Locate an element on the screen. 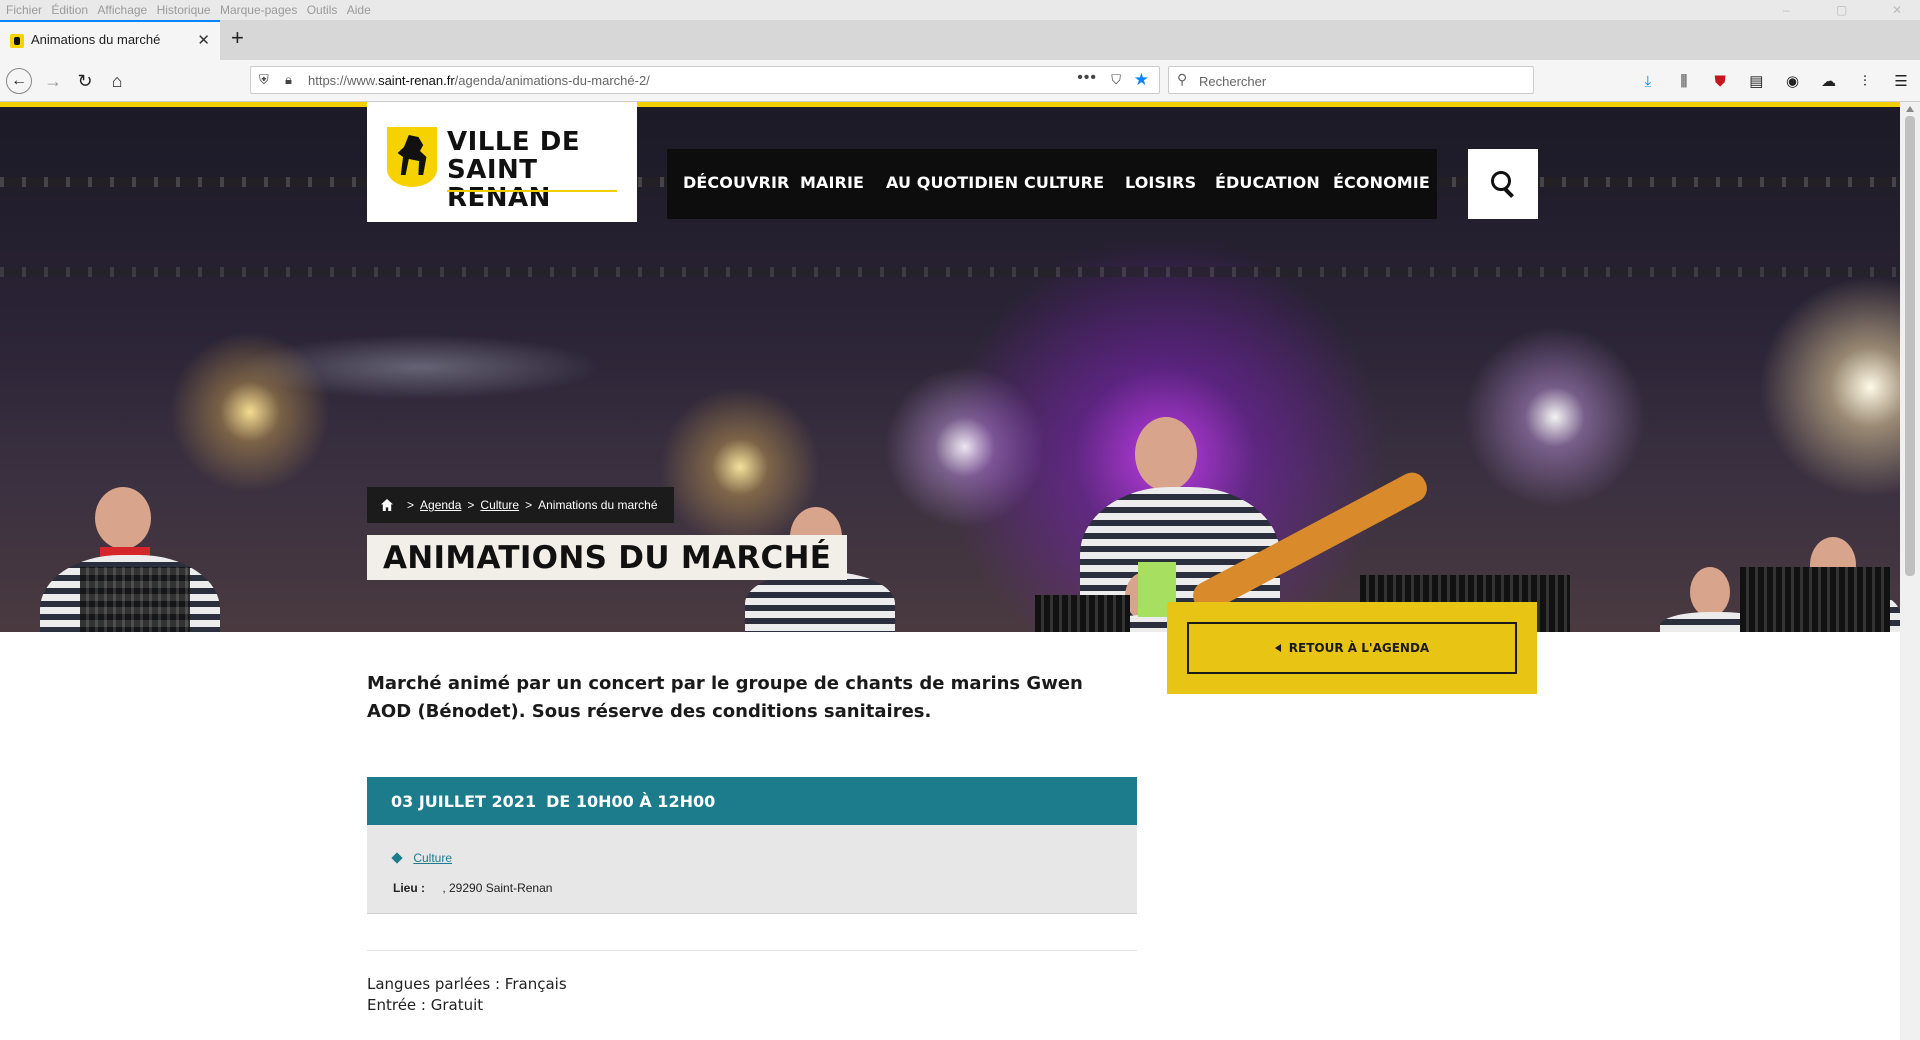  nav-culture: CULTURE is located at coordinates (1064, 182).